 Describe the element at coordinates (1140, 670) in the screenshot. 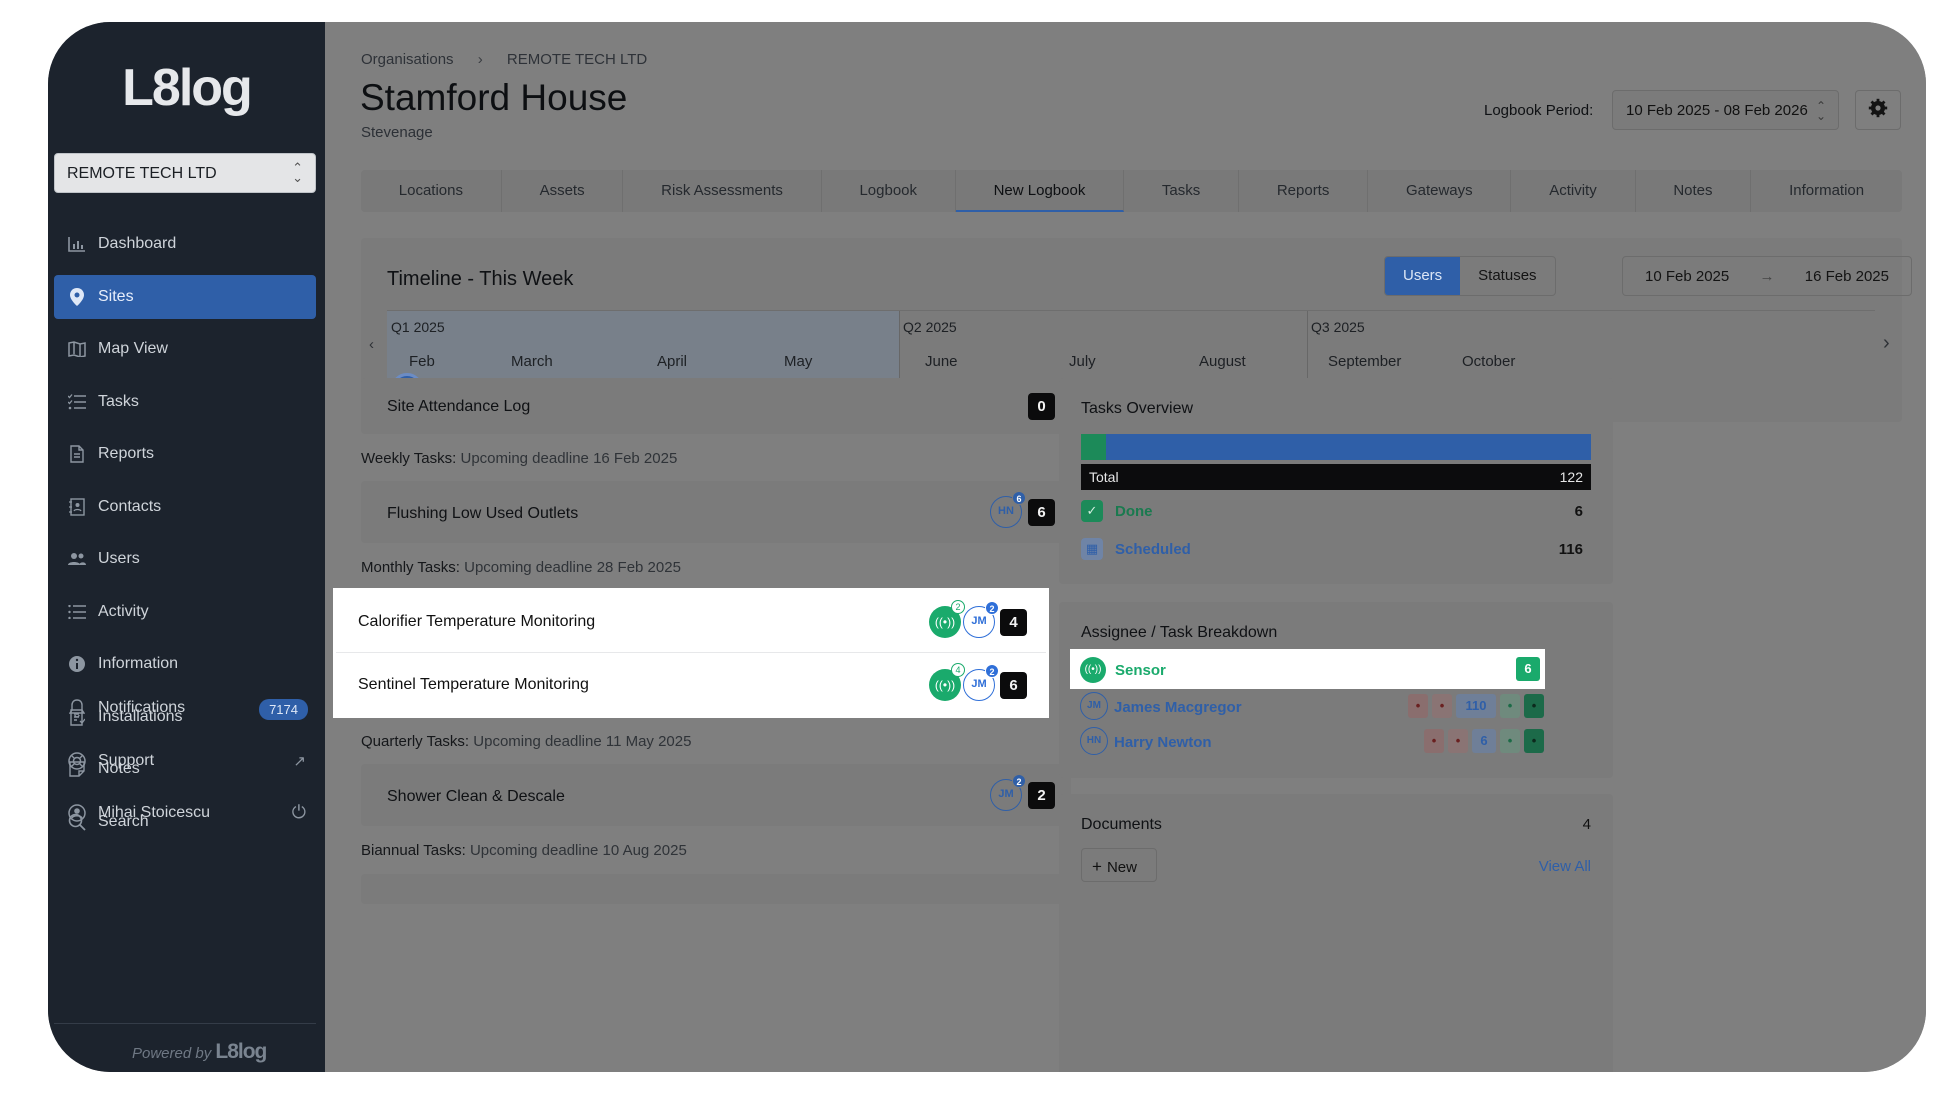

I see `sensor-label: Sensor` at that location.